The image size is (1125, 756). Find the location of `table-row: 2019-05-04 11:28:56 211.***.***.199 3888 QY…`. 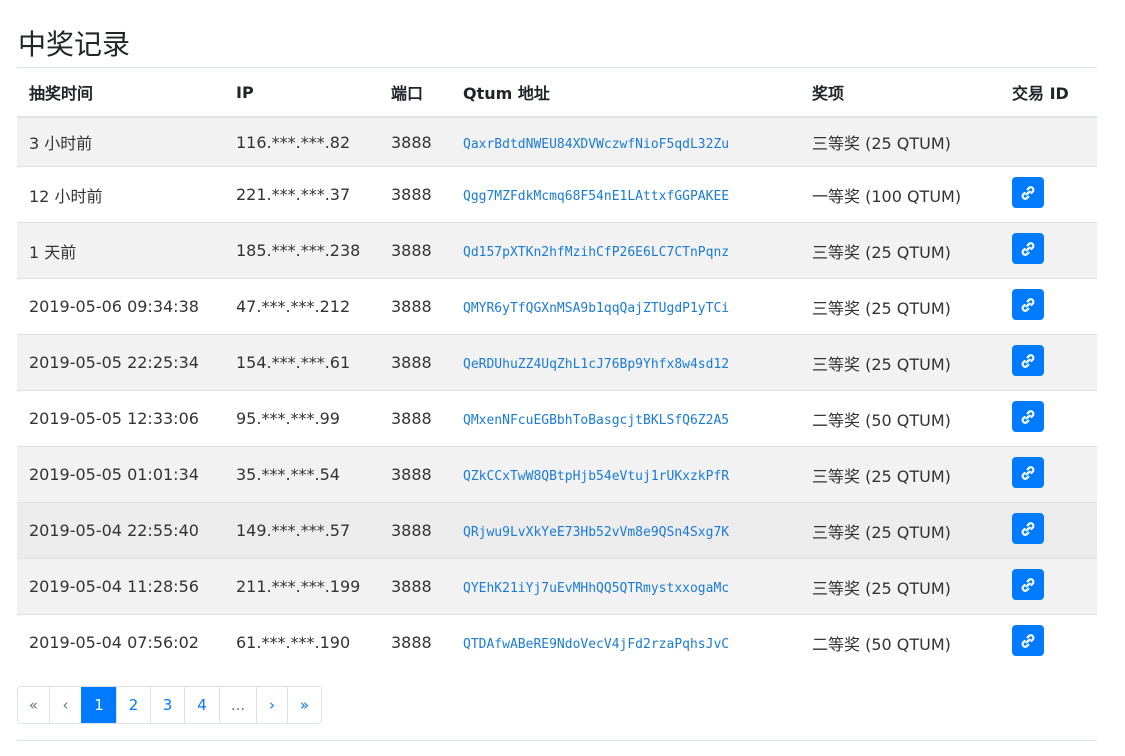

table-row: 2019-05-04 11:28:56 211.***.***.199 3888 QY… is located at coordinates (557, 586).